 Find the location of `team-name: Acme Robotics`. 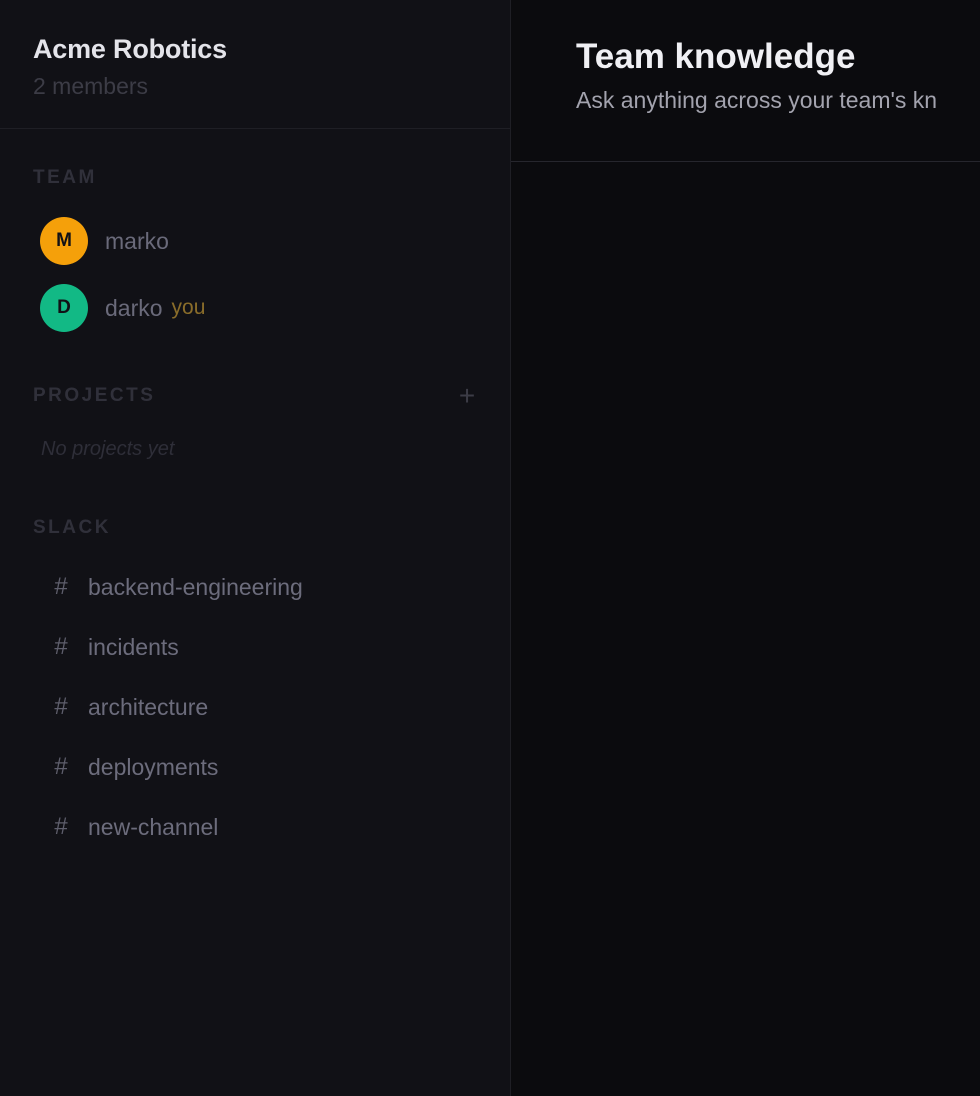

team-name: Acme Robotics is located at coordinates (130, 49).